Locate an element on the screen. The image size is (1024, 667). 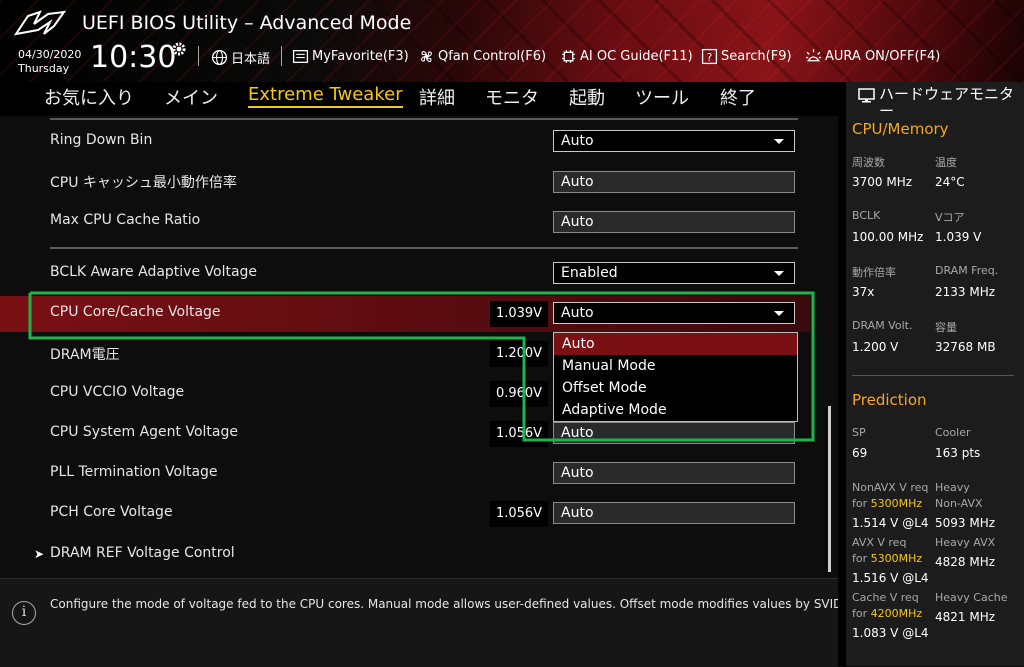
vcore-value: 1.039 V is located at coordinates (958, 237).